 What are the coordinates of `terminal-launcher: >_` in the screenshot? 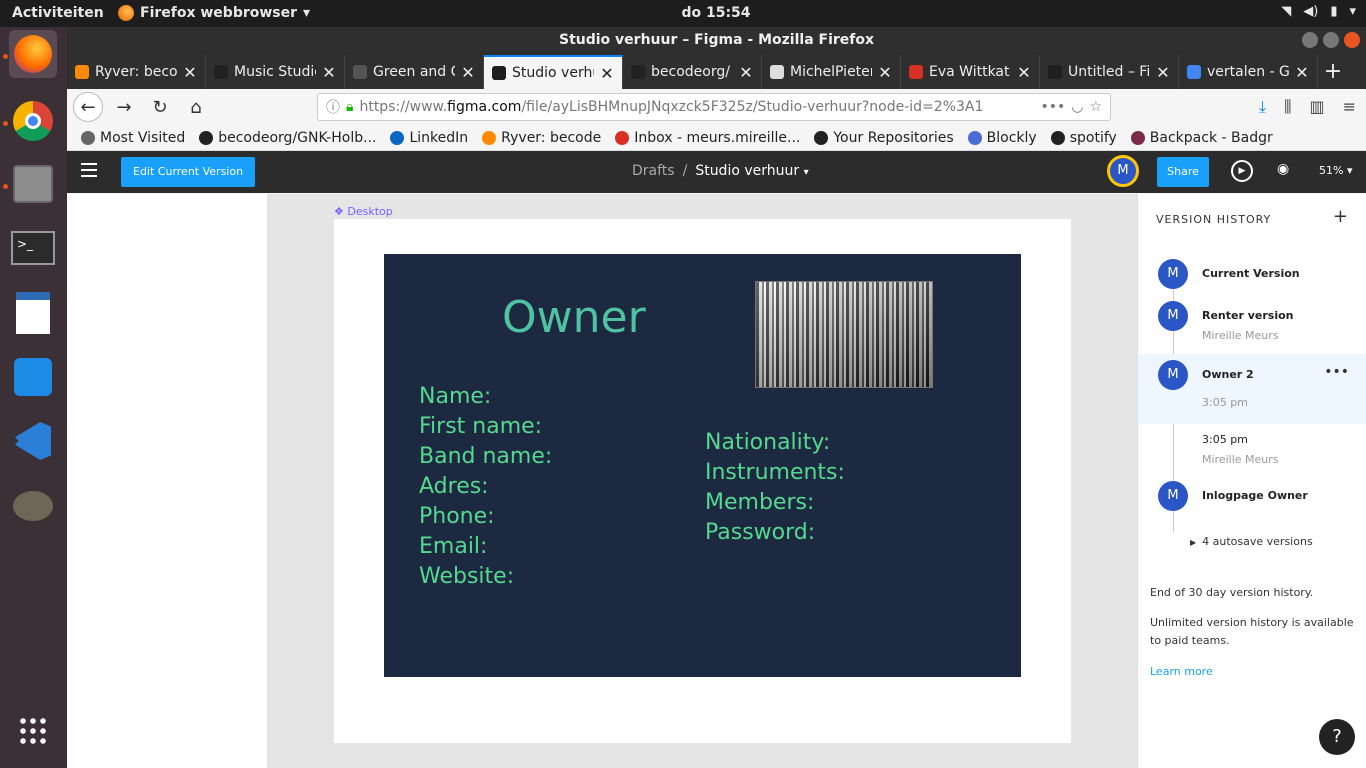 It's located at (33, 248).